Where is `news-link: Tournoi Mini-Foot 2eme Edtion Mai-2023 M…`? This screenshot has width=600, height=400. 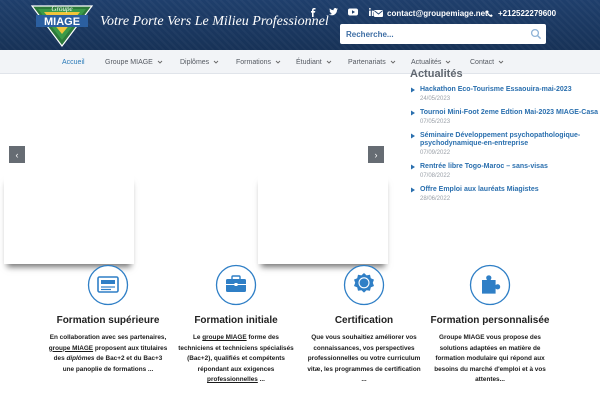
news-link: Tournoi Mini-Foot 2eme Edtion Mai-2023 M… is located at coordinates (510, 113).